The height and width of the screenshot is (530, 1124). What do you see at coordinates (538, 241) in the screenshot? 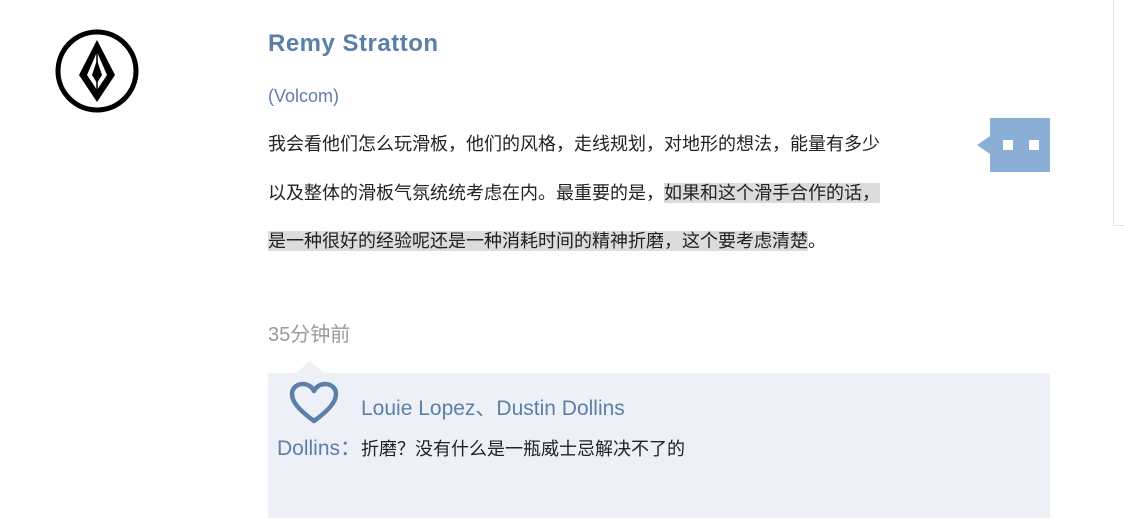
I see `highlighted-text: 是一种很好的经验呢还是一种消耗时间的精神折磨，这个要考虑清楚` at bounding box center [538, 241].